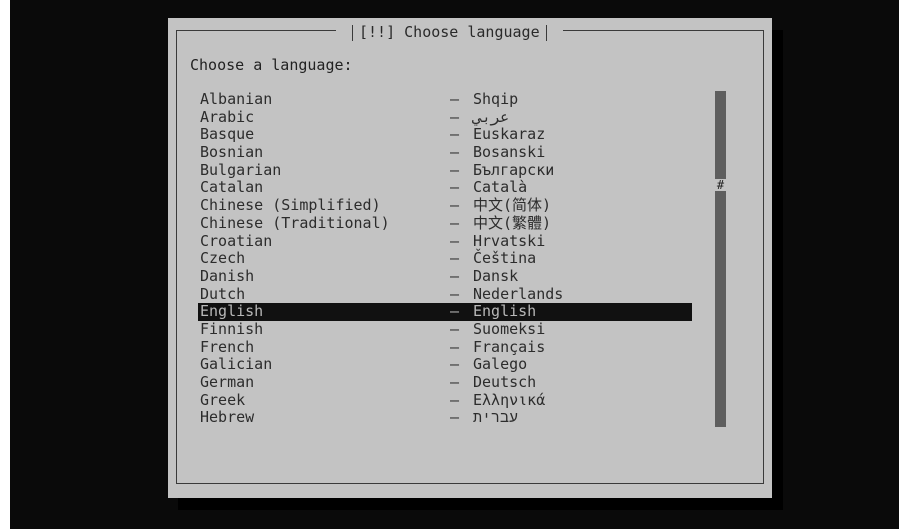 The width and height of the screenshot is (909, 529). Describe the element at coordinates (445, 400) in the screenshot. I see `language-option-greek: Greek – Ελληνικά` at that location.